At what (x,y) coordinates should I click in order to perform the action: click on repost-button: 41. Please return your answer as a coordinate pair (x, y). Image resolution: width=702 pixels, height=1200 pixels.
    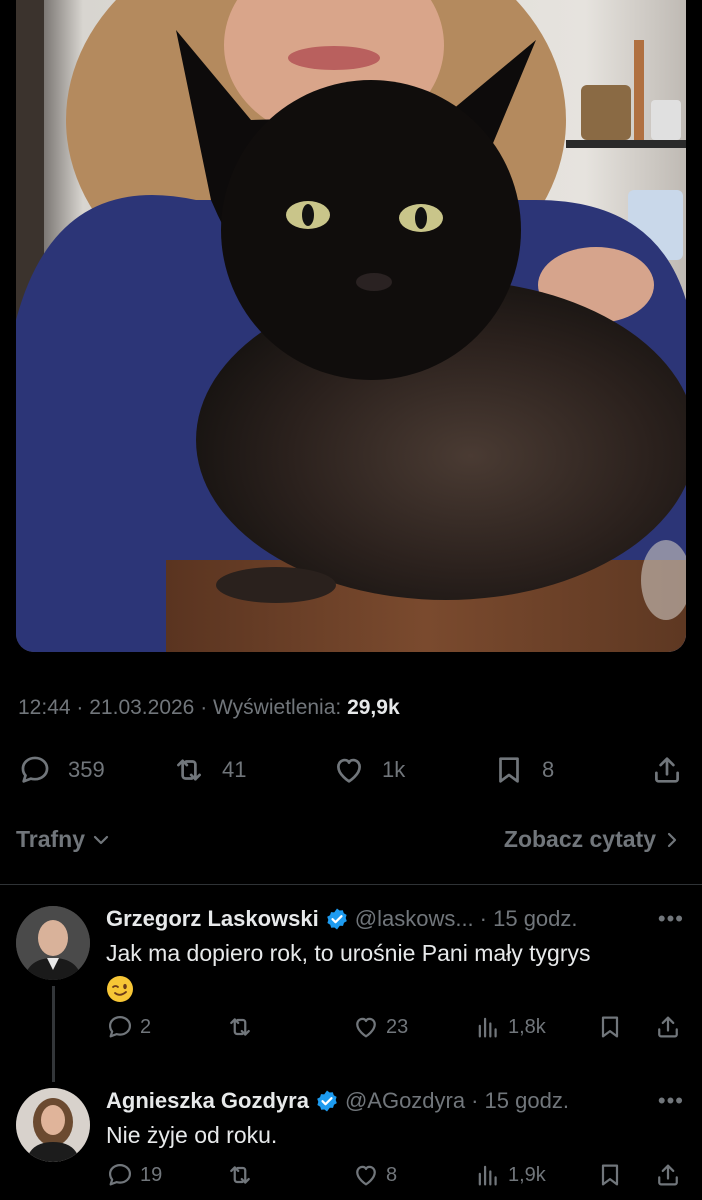
    Looking at the image, I should click on (209, 770).